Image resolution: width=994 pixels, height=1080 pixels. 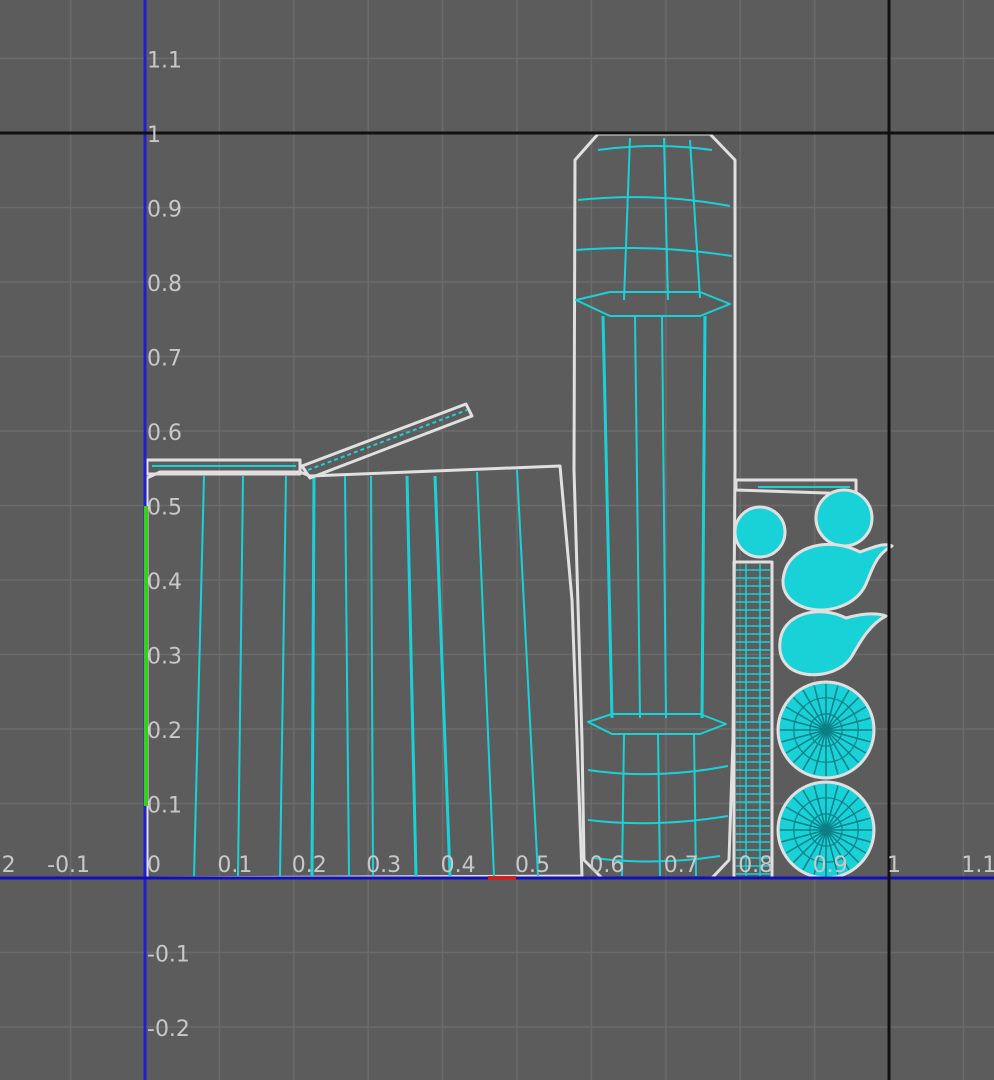 I want to click on u-axis-label: 0.6, so click(x=606, y=865).